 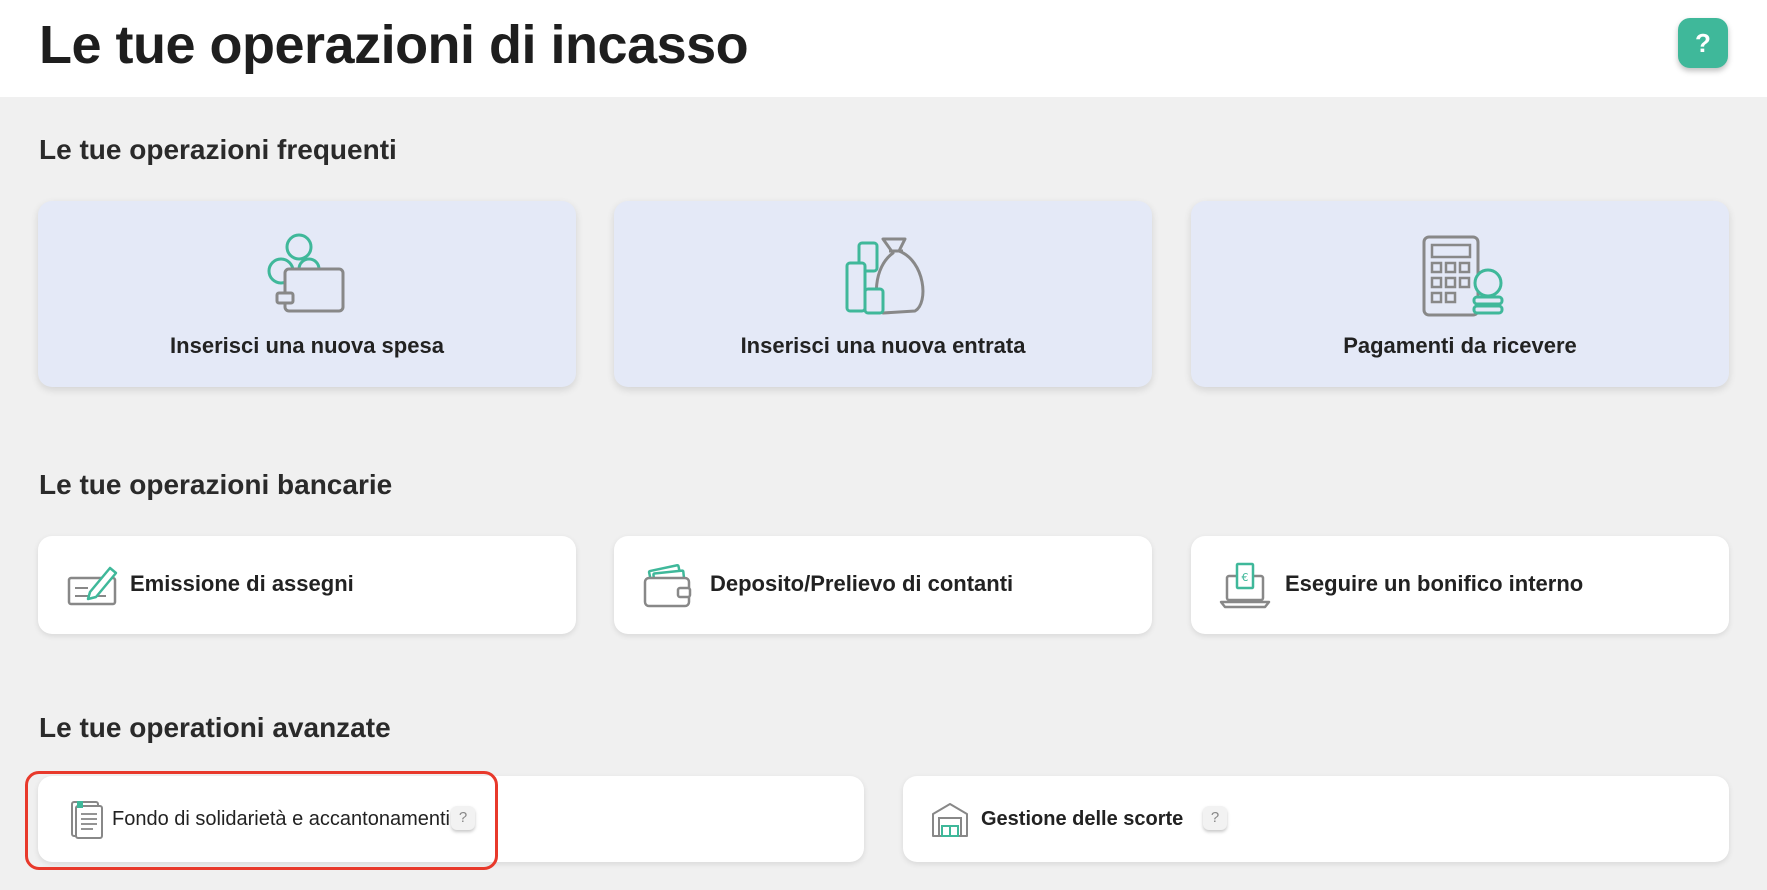 I want to click on card-solidarity-fund: Fondo di solidarietà e accantonamenti ?, so click(x=451, y=819).